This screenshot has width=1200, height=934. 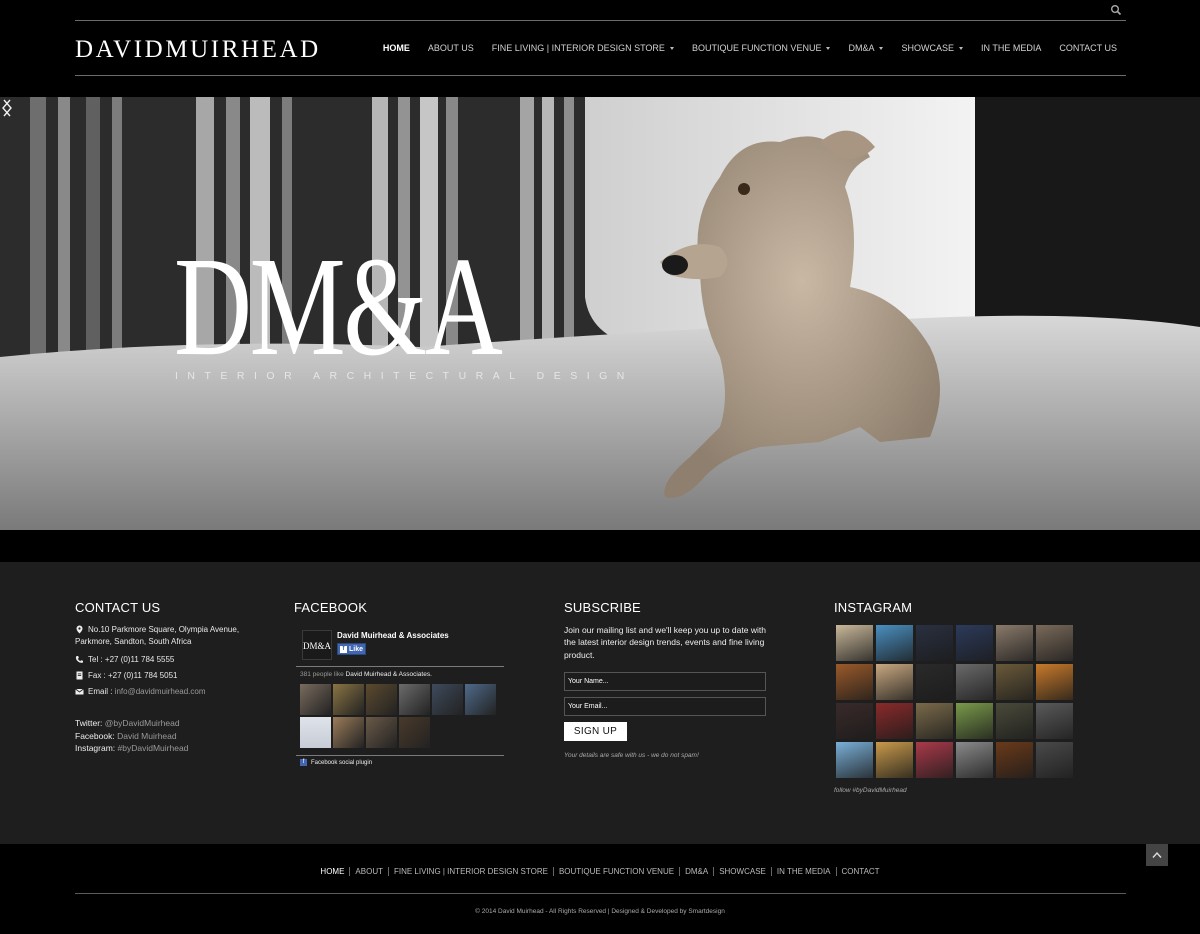 I want to click on email-link: info@davidmuirhead.com, so click(x=160, y=691).